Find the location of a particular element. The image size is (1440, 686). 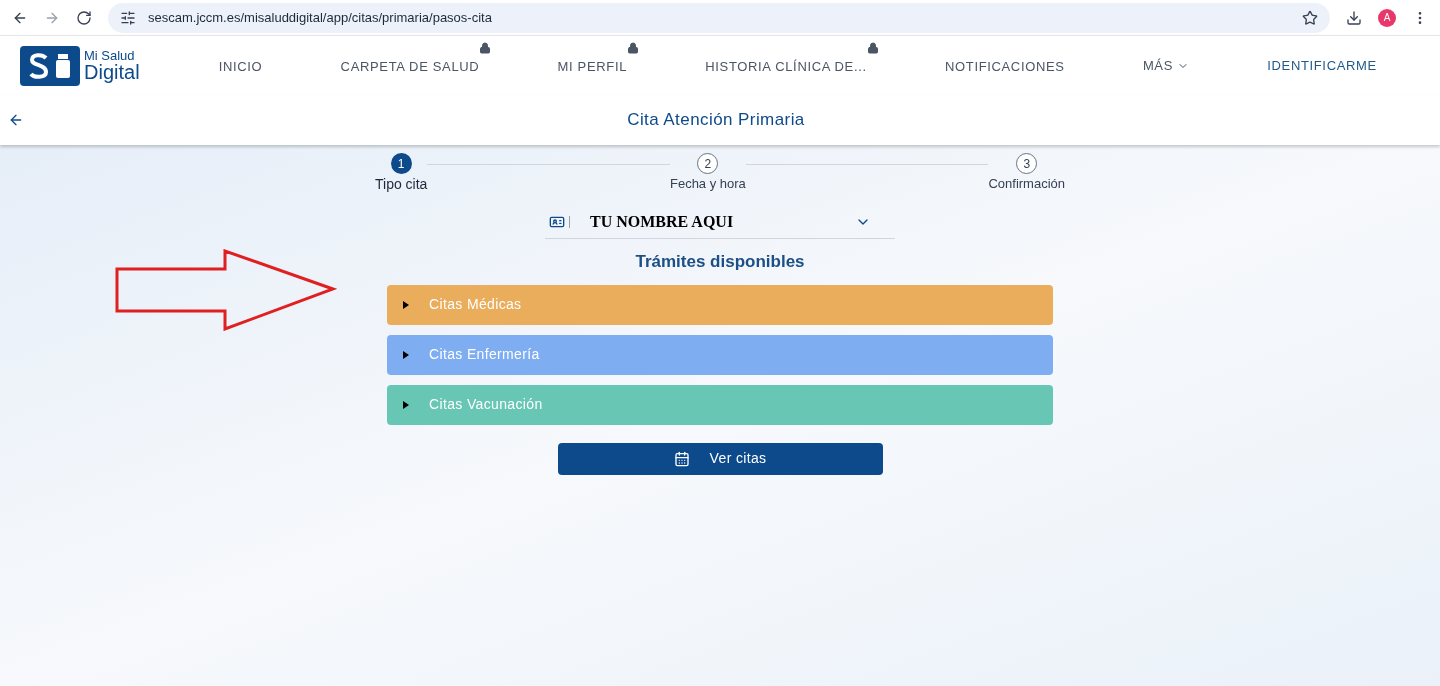

nav-link: NOTIFICACIONES is located at coordinates (1005, 66).